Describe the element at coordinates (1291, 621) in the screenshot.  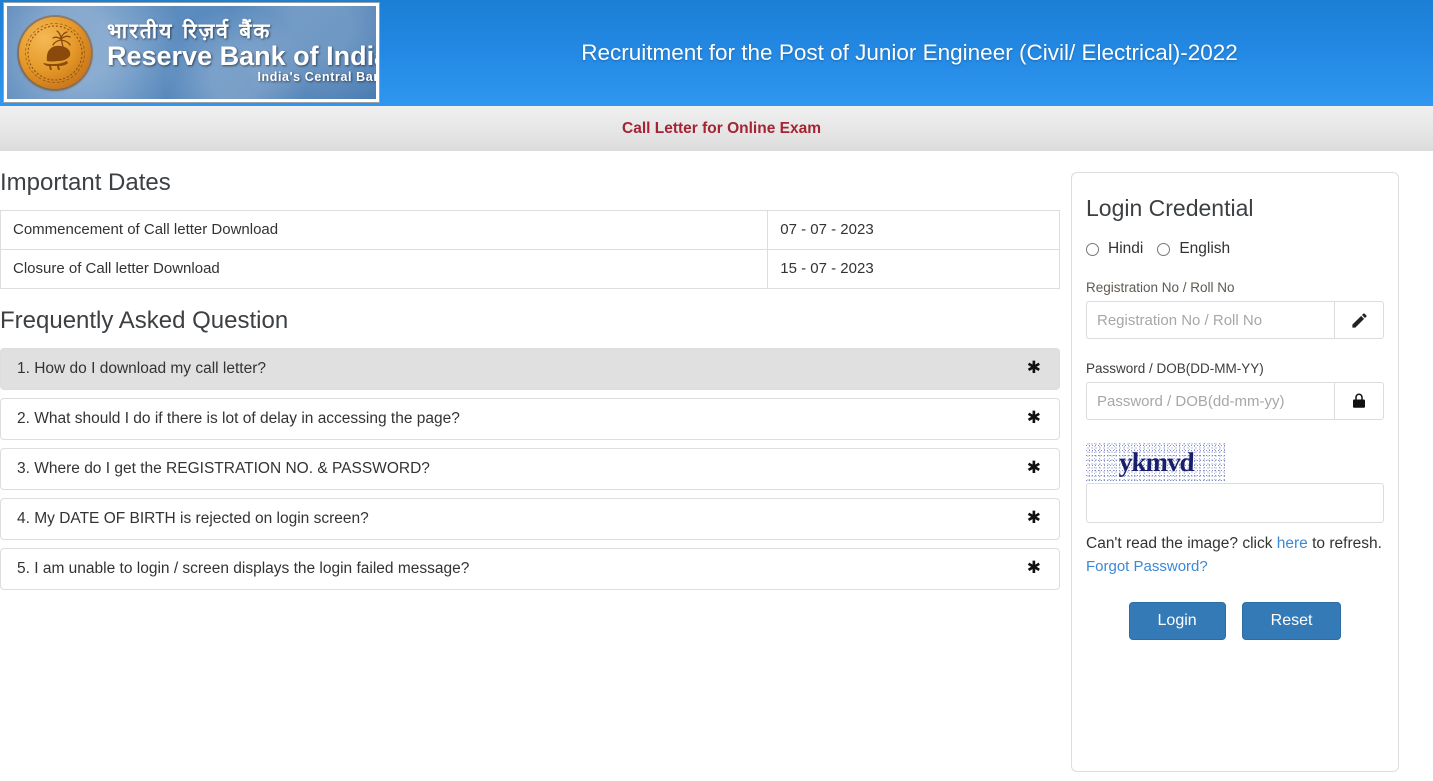
I see `reset-button: Reset` at that location.